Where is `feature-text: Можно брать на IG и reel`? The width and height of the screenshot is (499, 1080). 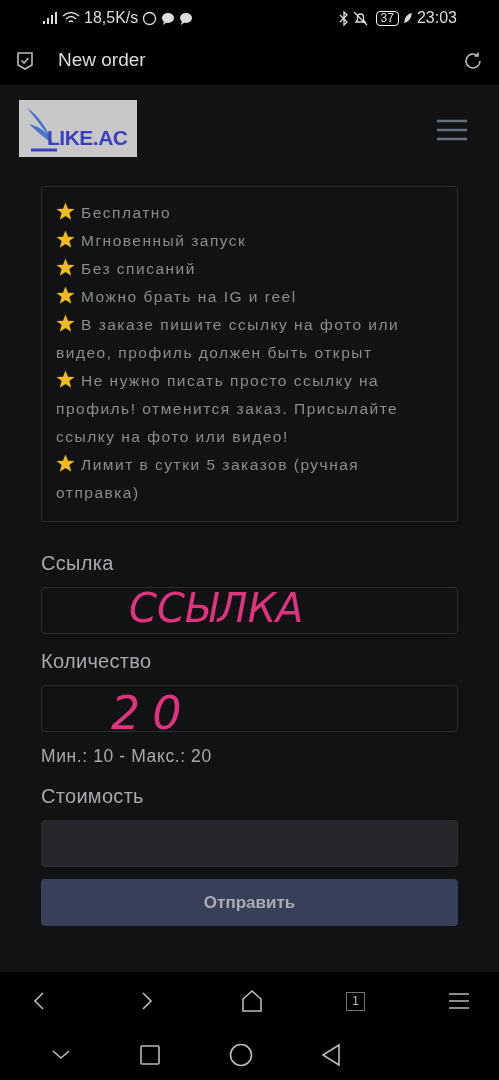 feature-text: Можно брать на IG и reel is located at coordinates (249, 297).